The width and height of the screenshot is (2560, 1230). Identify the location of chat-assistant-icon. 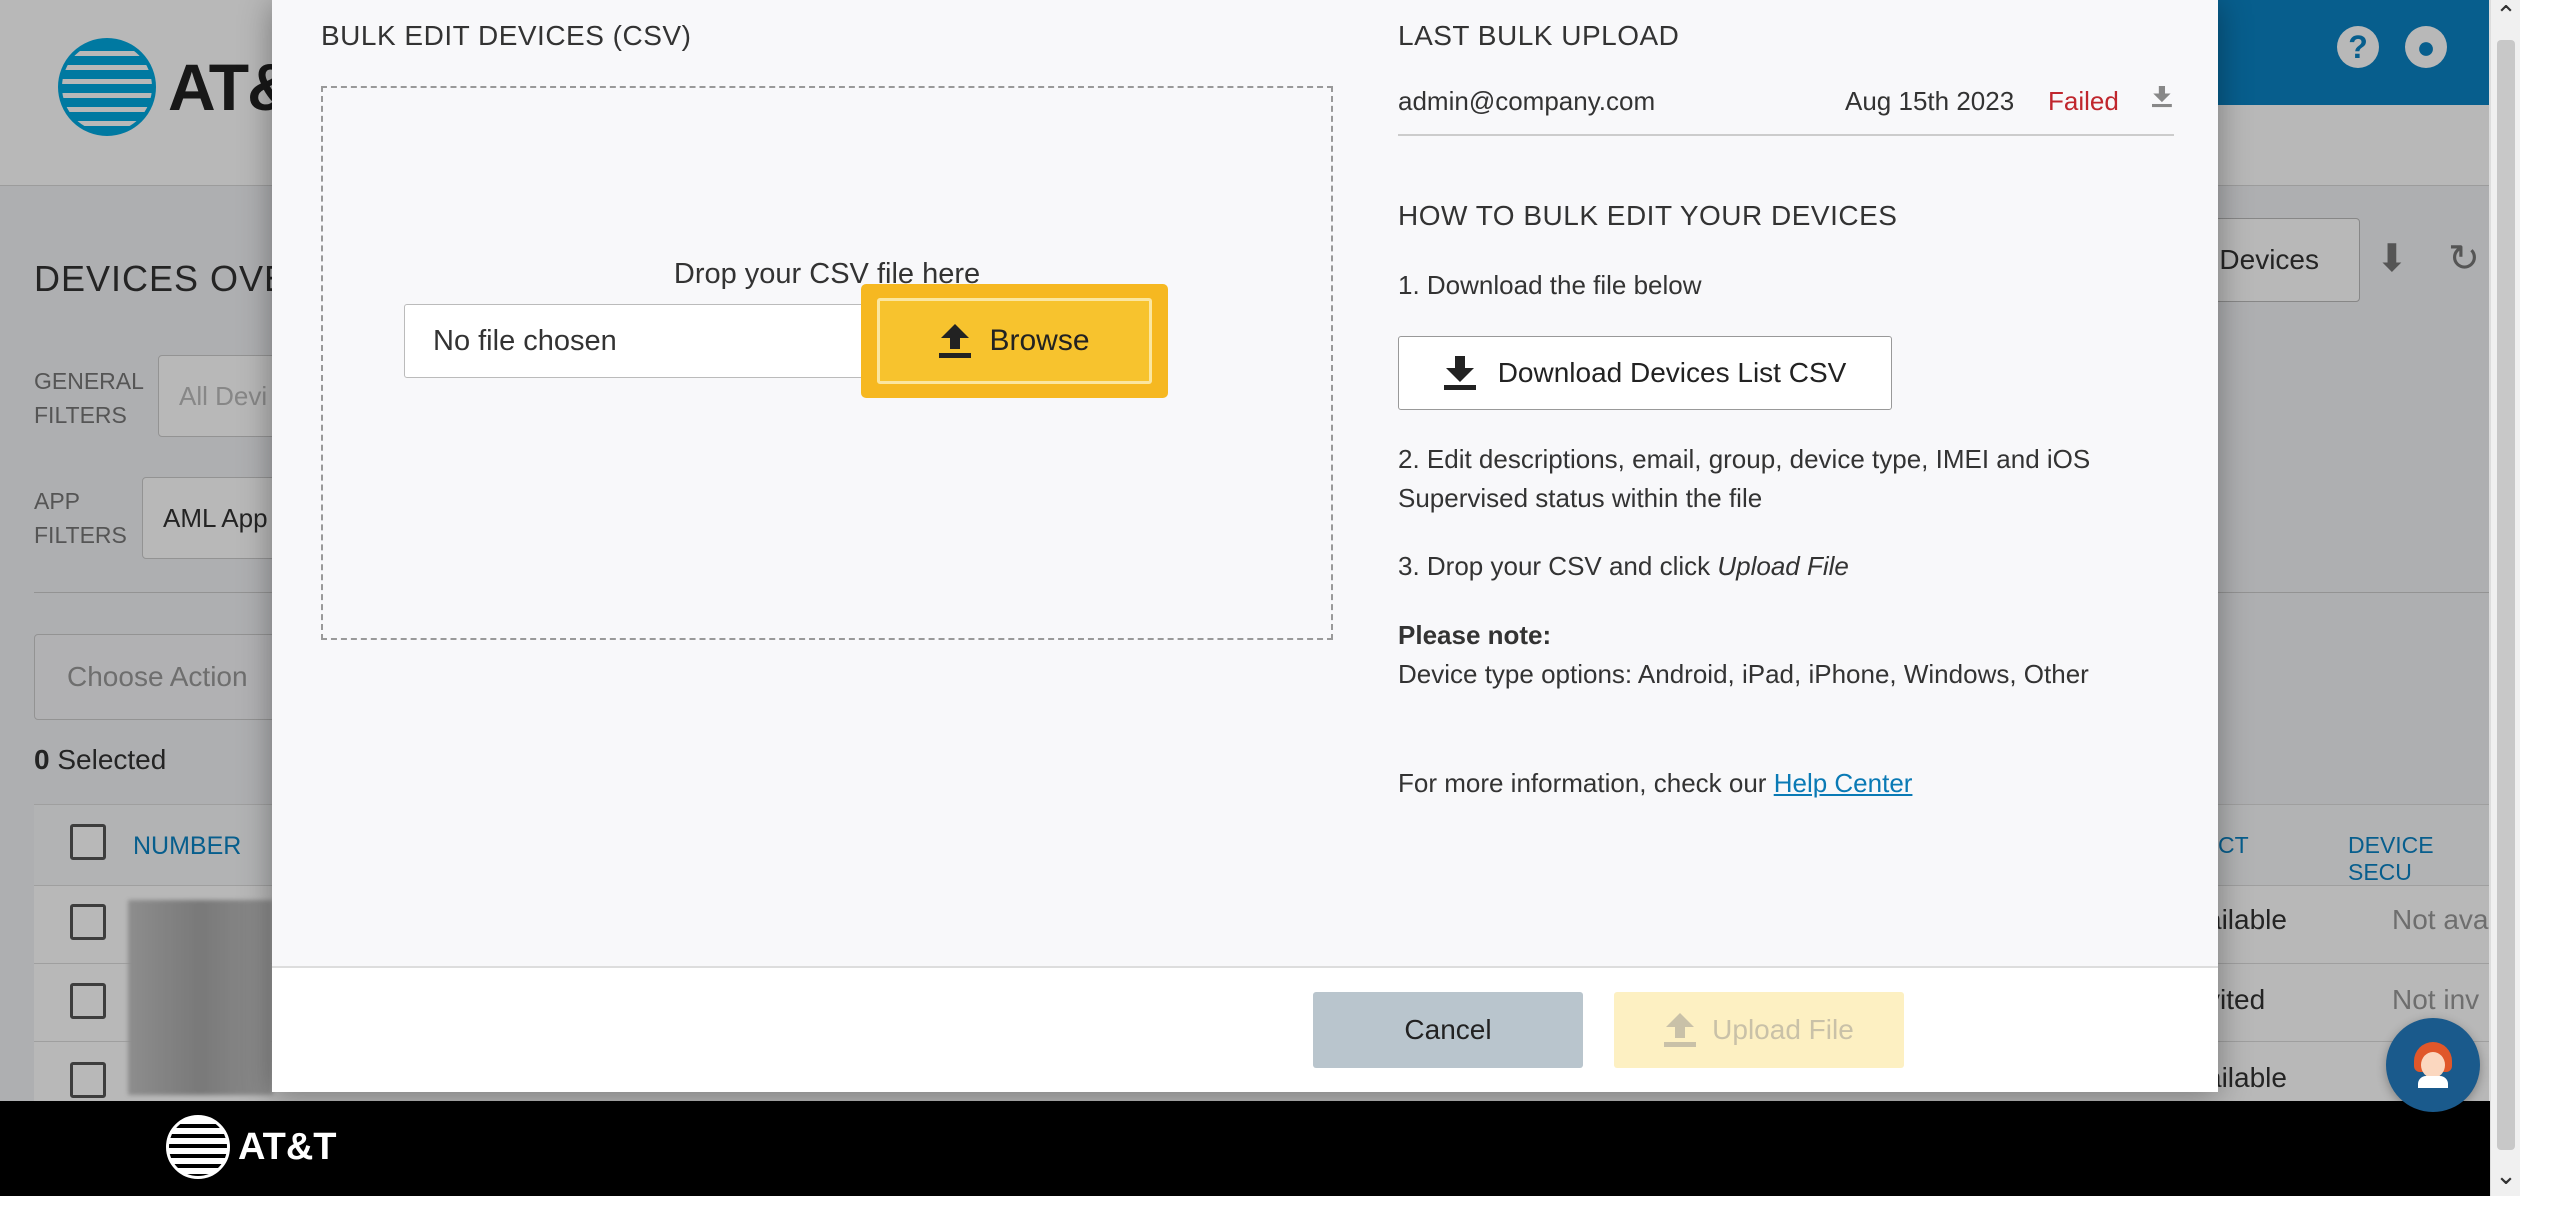
(2433, 1065).